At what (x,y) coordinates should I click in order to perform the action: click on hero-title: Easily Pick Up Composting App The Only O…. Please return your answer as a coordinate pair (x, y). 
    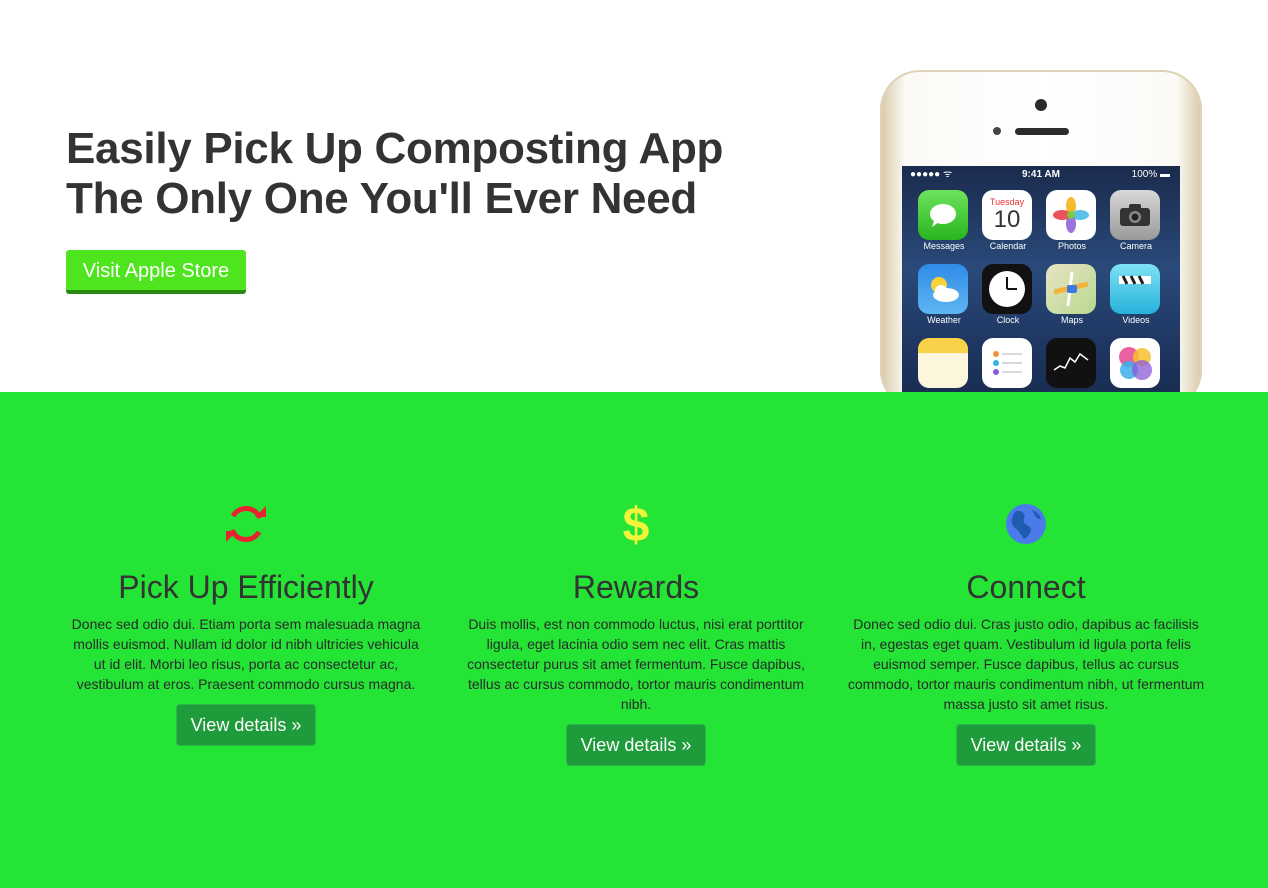
    Looking at the image, I should click on (394, 174).